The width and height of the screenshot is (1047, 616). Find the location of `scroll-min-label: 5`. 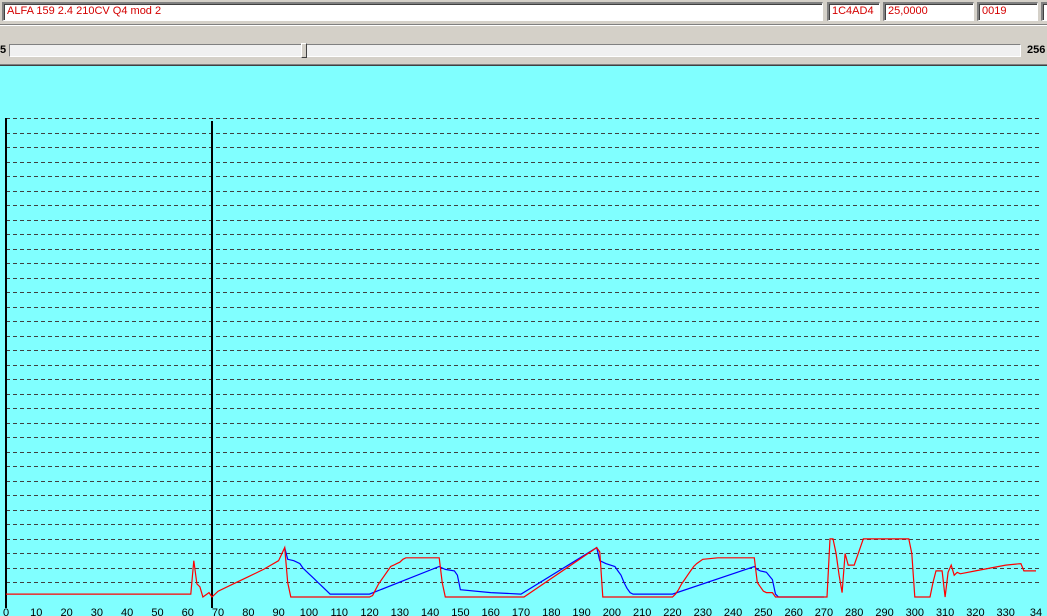

scroll-min-label: 5 is located at coordinates (3, 50).